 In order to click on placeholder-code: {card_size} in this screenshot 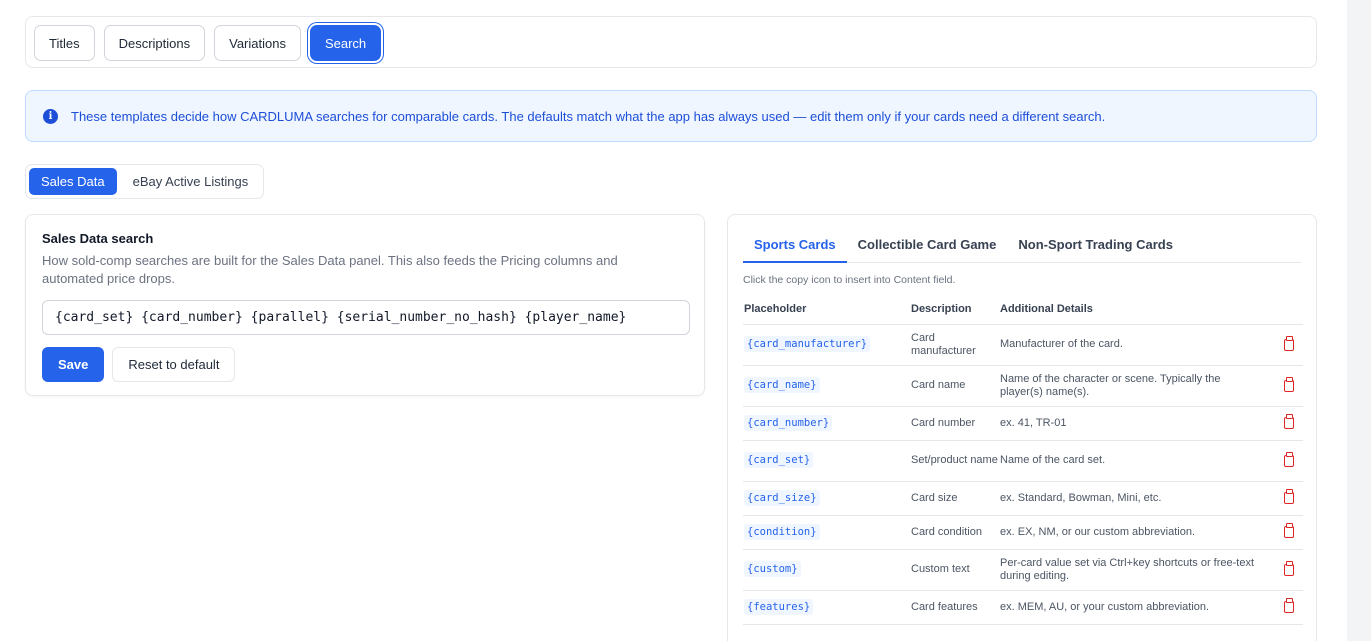, I will do `click(782, 497)`.